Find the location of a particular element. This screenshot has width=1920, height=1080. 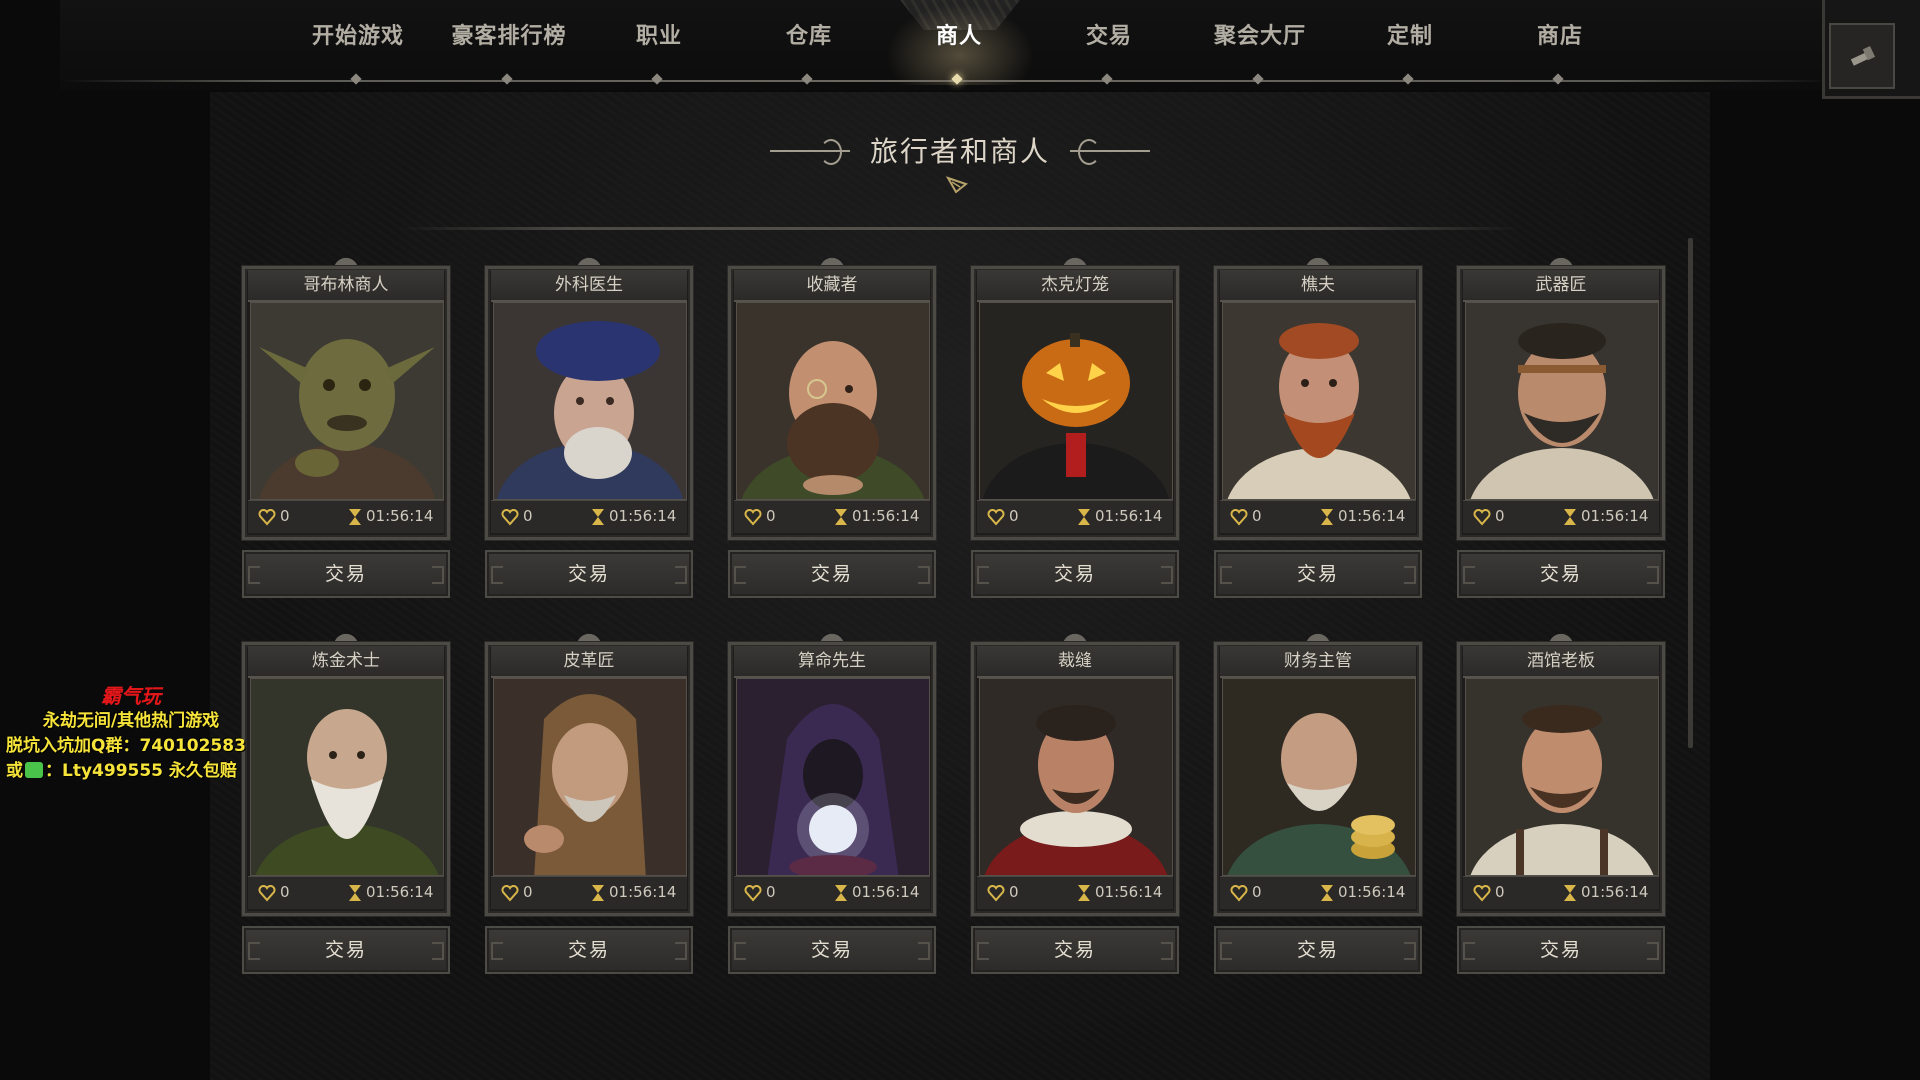

scrollbar is located at coordinates (1690, 493).